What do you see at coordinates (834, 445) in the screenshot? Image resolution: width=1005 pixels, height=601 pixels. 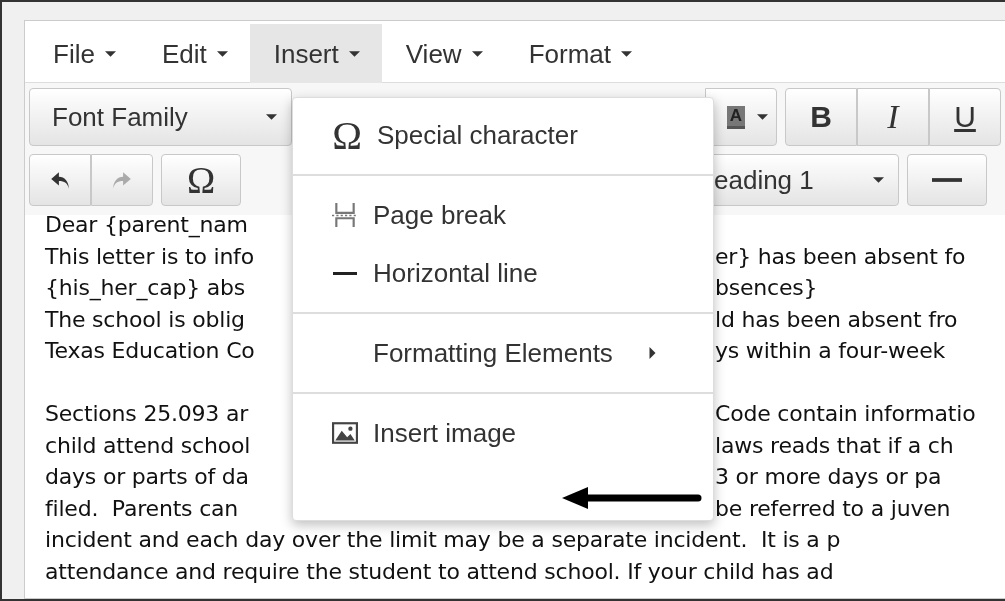 I see `document-text: laws reads that if a ch` at bounding box center [834, 445].